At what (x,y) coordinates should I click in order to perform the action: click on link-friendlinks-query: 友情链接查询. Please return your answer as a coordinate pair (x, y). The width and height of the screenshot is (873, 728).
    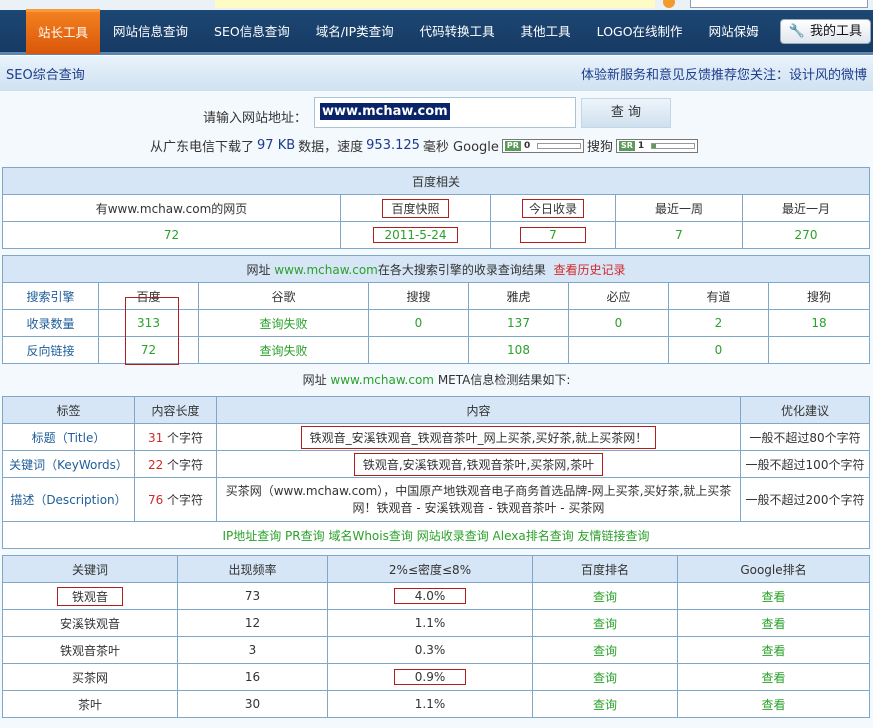
    Looking at the image, I should click on (614, 536).